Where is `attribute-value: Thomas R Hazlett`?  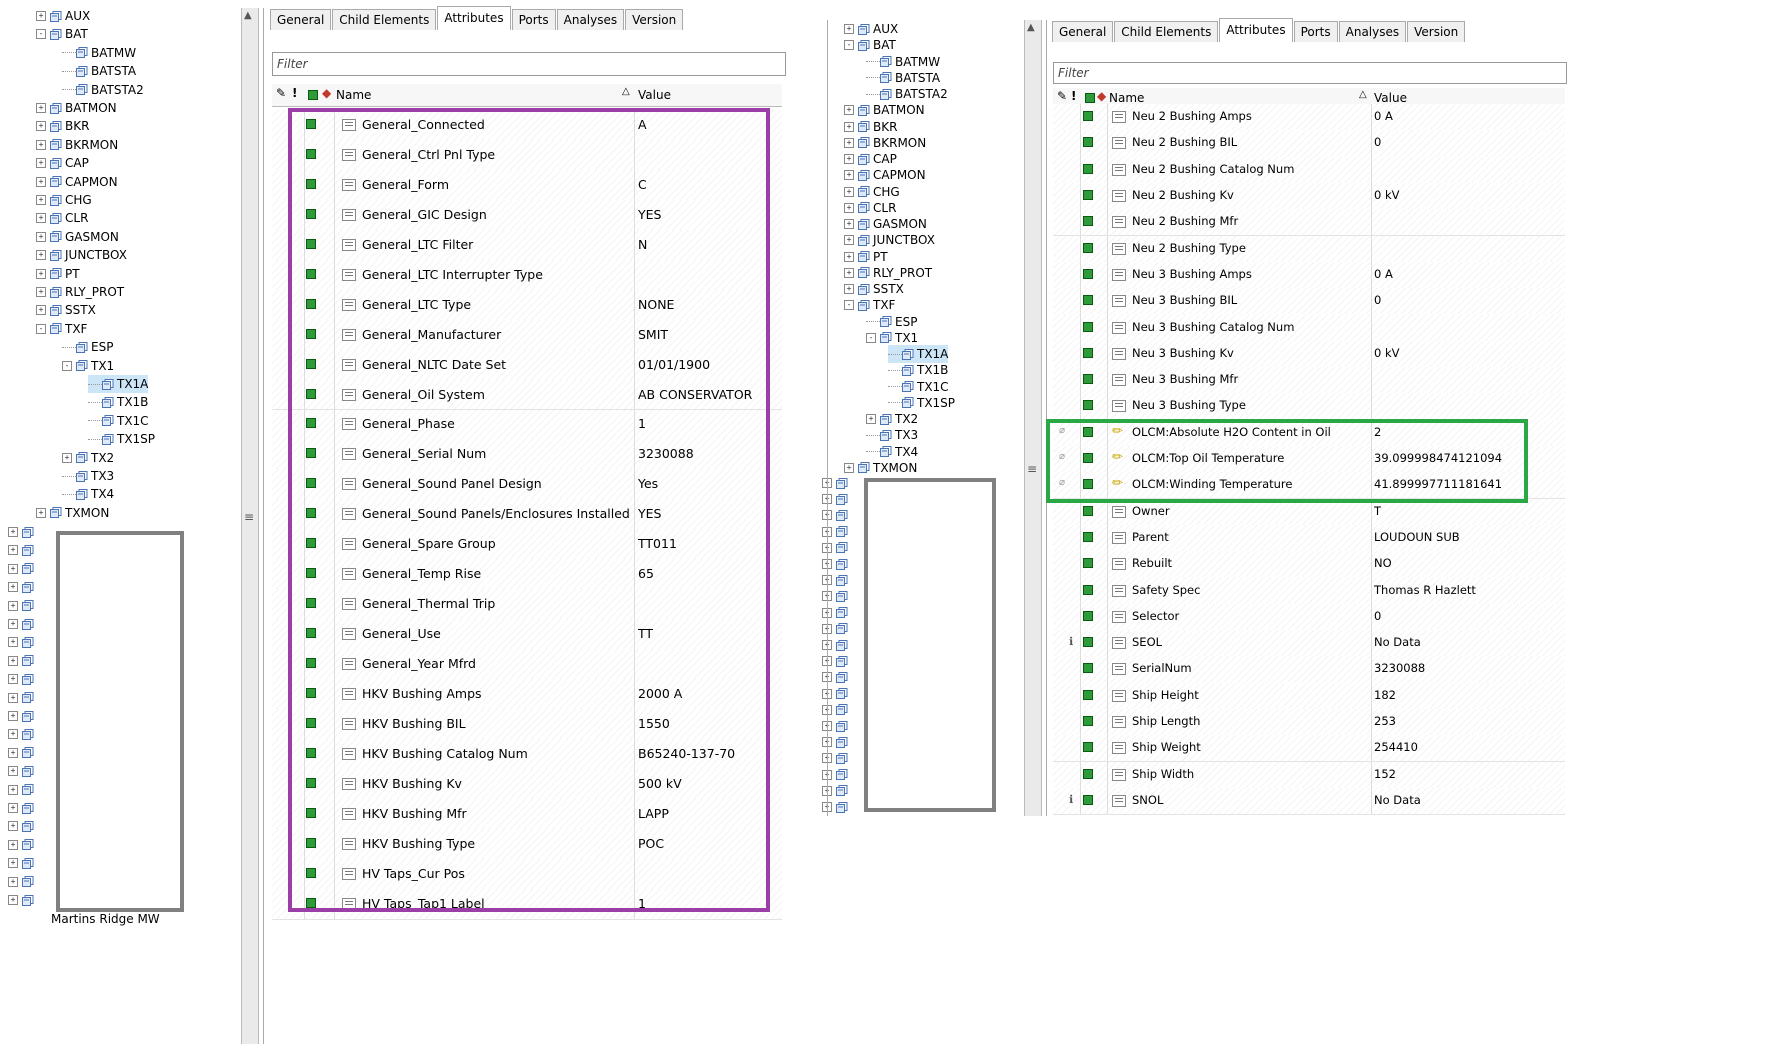 attribute-value: Thomas R Hazlett is located at coordinates (1425, 590).